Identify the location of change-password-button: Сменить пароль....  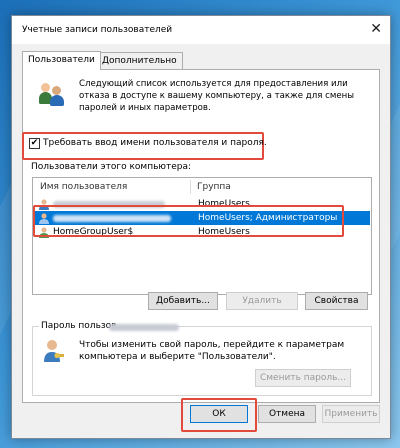
(303, 378).